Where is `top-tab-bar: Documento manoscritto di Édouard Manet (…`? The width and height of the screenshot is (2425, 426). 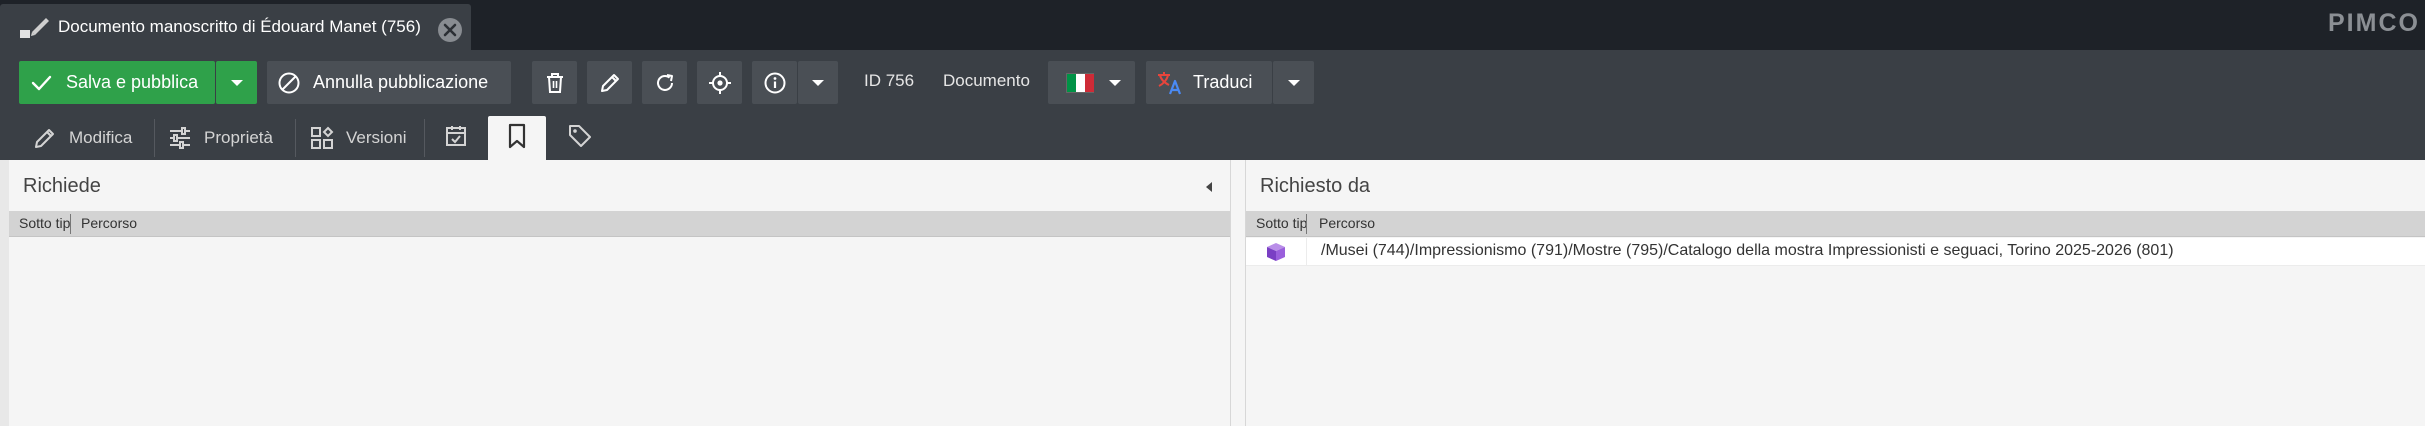
top-tab-bar: Documento manoscritto di Édouard Manet (… is located at coordinates (1212, 25).